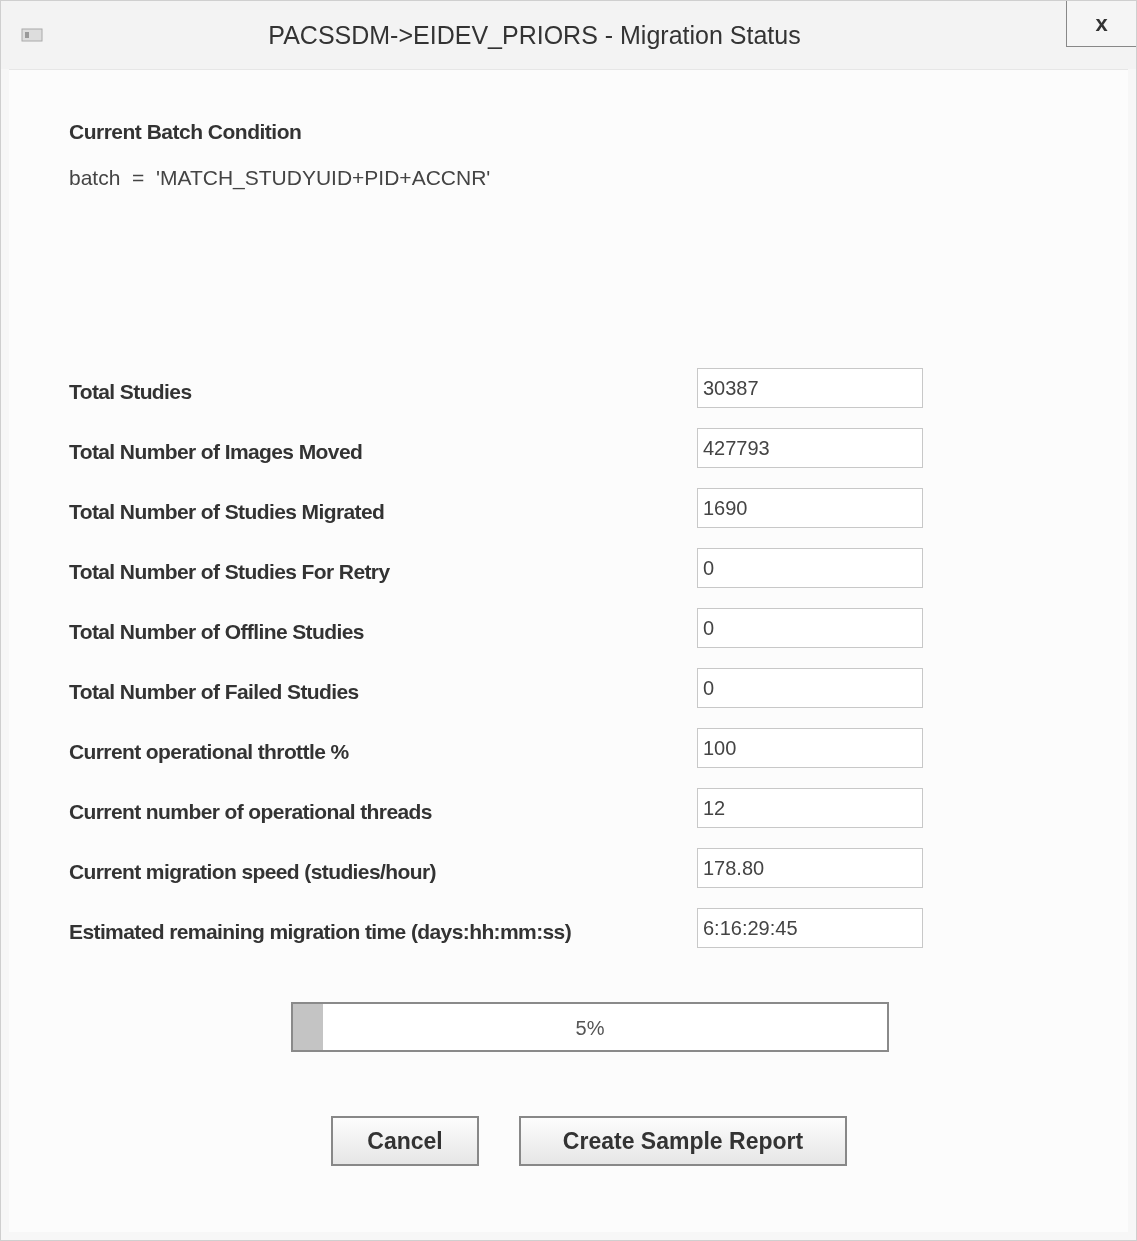 The height and width of the screenshot is (1241, 1137). Describe the element at coordinates (590, 1028) in the screenshot. I see `progress-text: 5%` at that location.